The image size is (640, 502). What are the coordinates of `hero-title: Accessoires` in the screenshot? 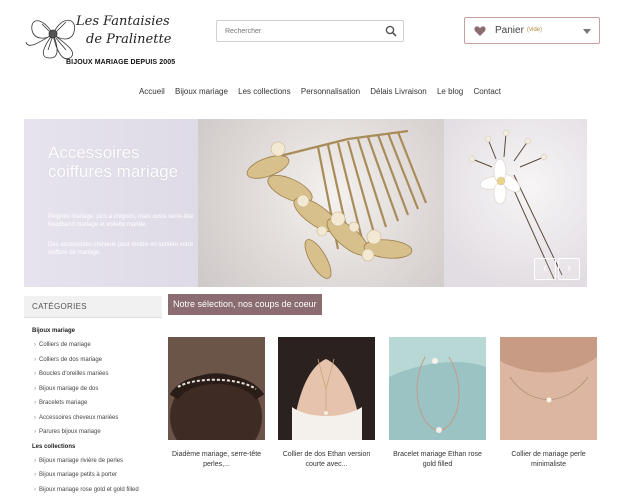 It's located at (94, 152).